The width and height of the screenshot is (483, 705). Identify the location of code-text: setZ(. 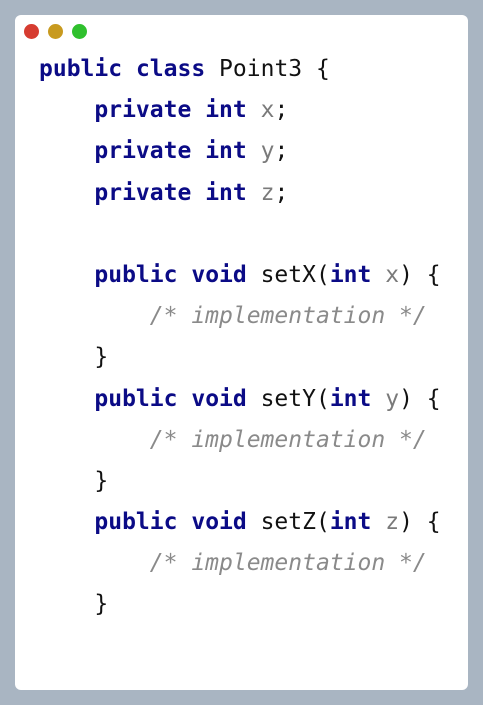
(288, 522).